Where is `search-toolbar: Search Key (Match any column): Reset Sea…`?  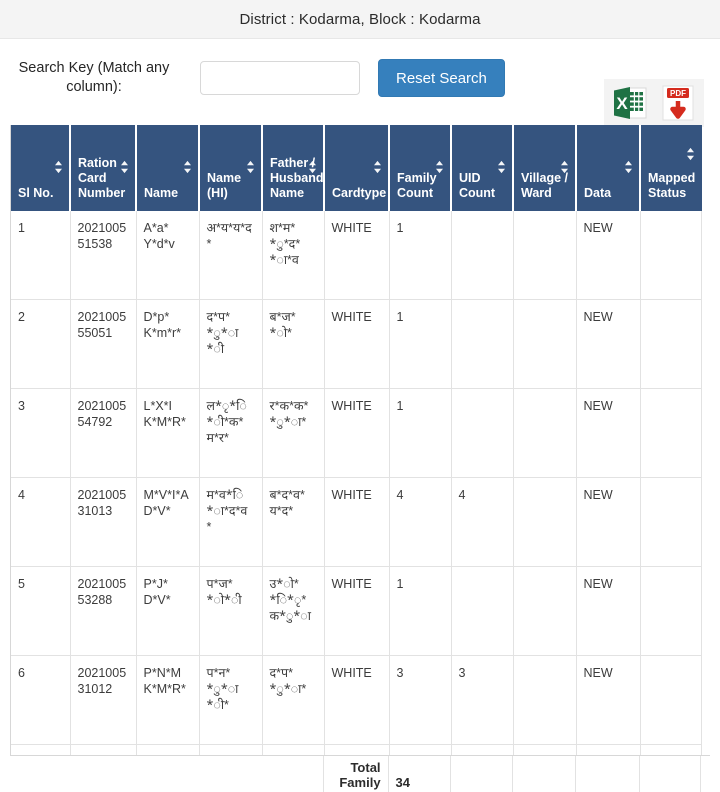
search-toolbar: Search Key (Match any column): Reset Sea… is located at coordinates (360, 83).